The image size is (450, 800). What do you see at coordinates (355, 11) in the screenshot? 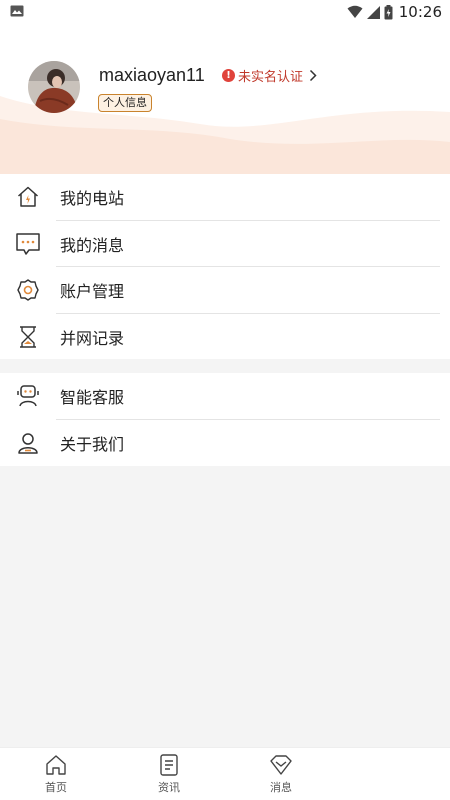
I see `wifi-icon` at bounding box center [355, 11].